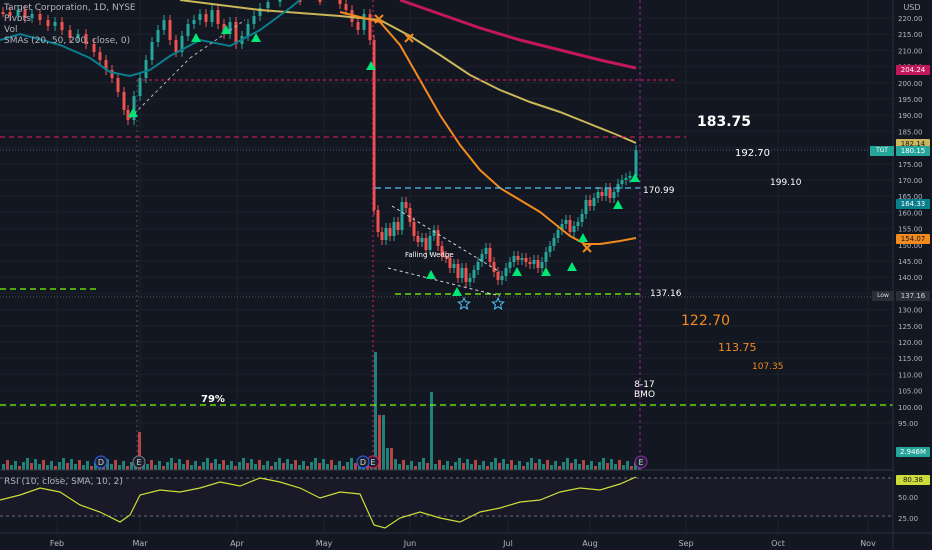 This screenshot has width=932, height=550. I want to click on time-tick-label: Jun, so click(410, 543).